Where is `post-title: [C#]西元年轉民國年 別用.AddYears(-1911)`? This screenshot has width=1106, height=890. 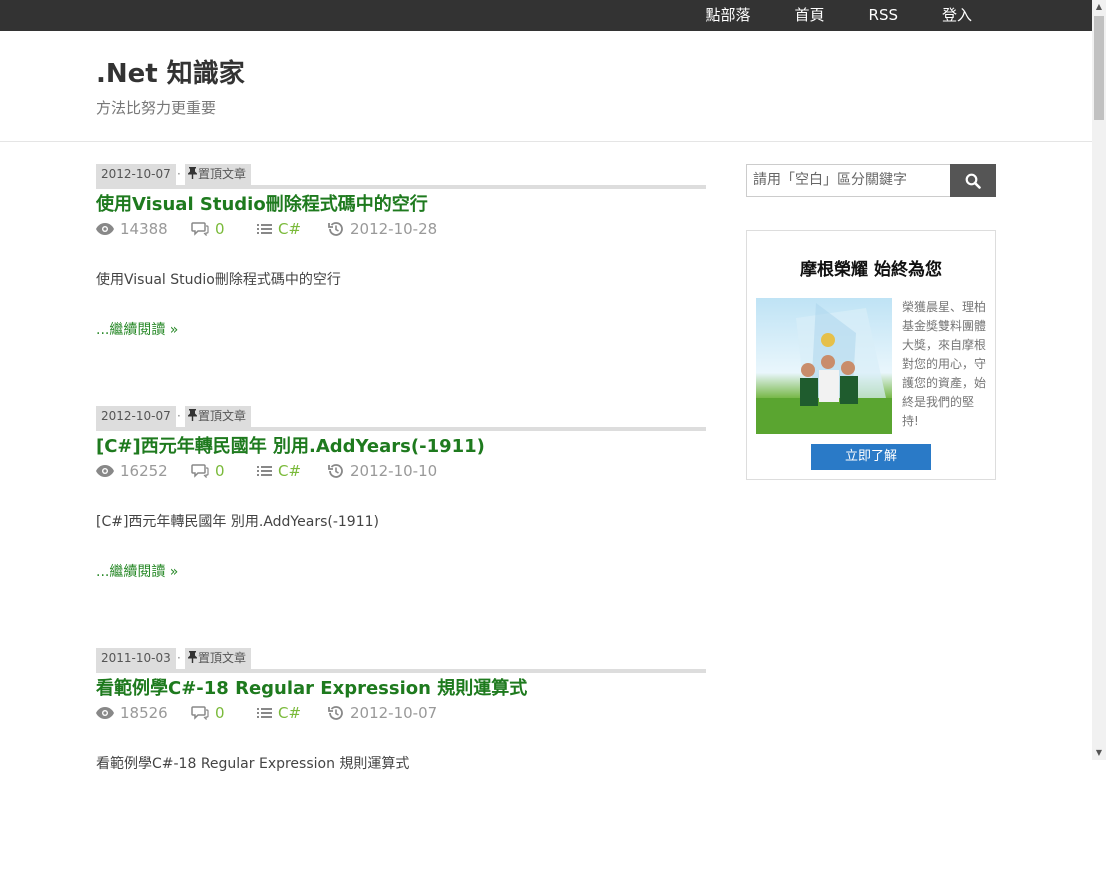 post-title: [C#]西元年轉民國年 別用.AddYears(-1911) is located at coordinates (290, 445).